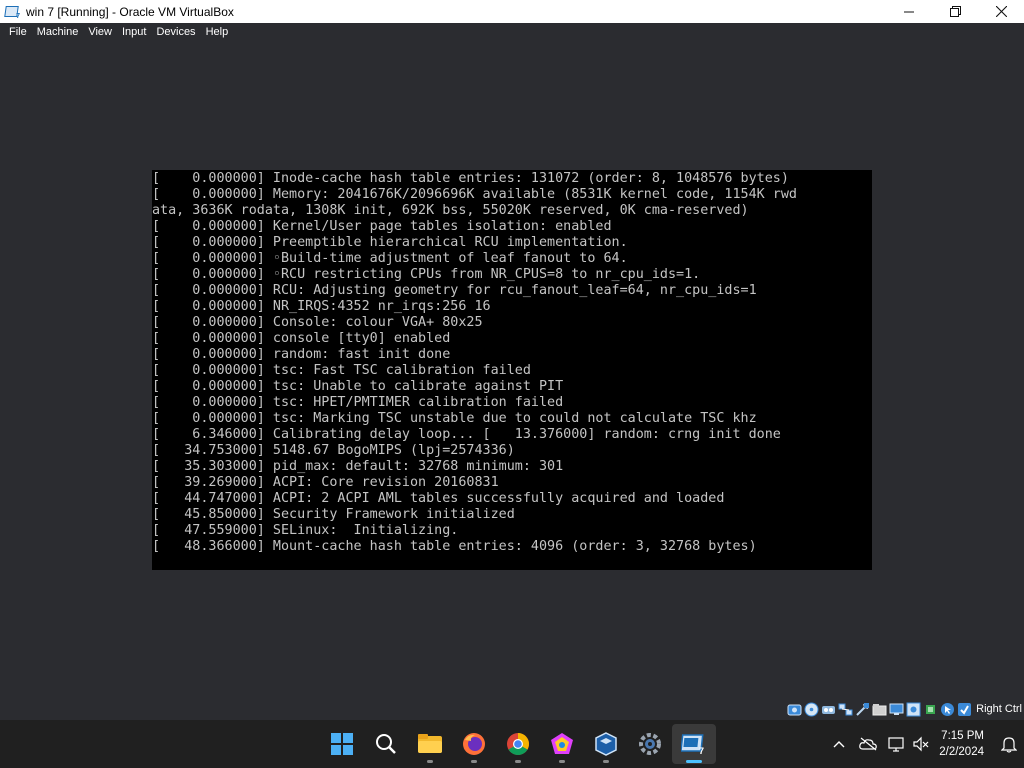 The image size is (1024, 768). I want to click on firefox-button, so click(474, 744).